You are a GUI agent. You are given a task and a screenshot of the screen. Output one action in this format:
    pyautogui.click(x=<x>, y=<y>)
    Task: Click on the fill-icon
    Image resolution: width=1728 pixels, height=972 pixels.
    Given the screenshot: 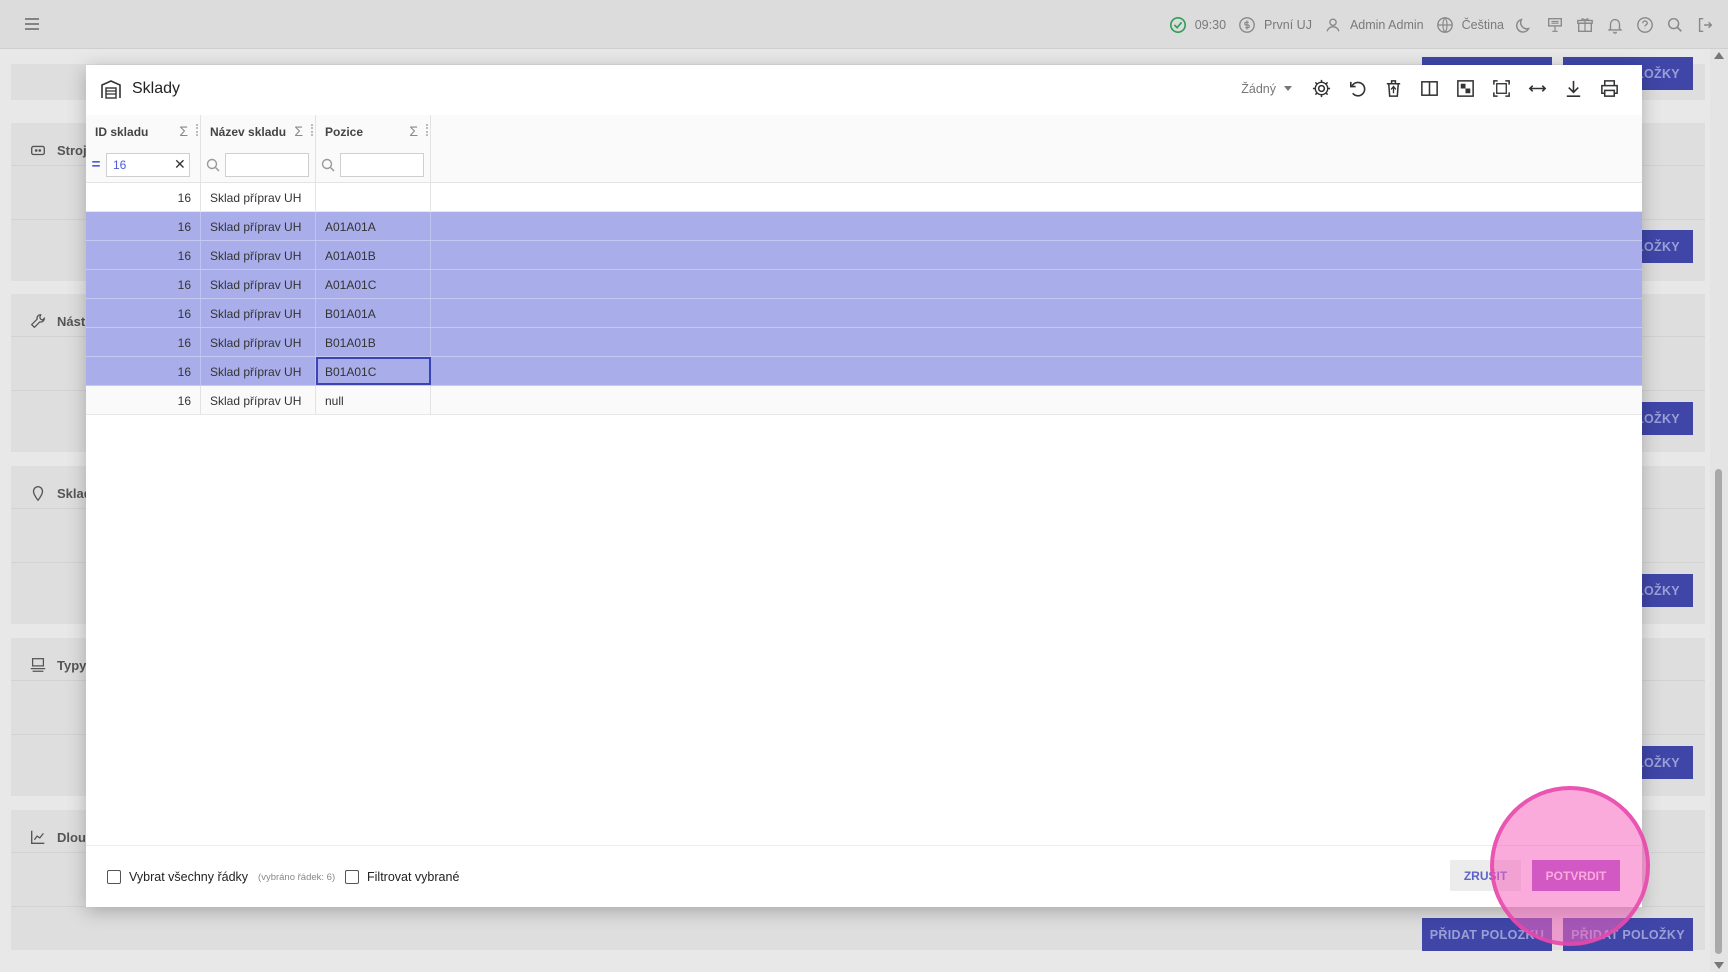 What is the action you would take?
    pyautogui.click(x=1465, y=88)
    